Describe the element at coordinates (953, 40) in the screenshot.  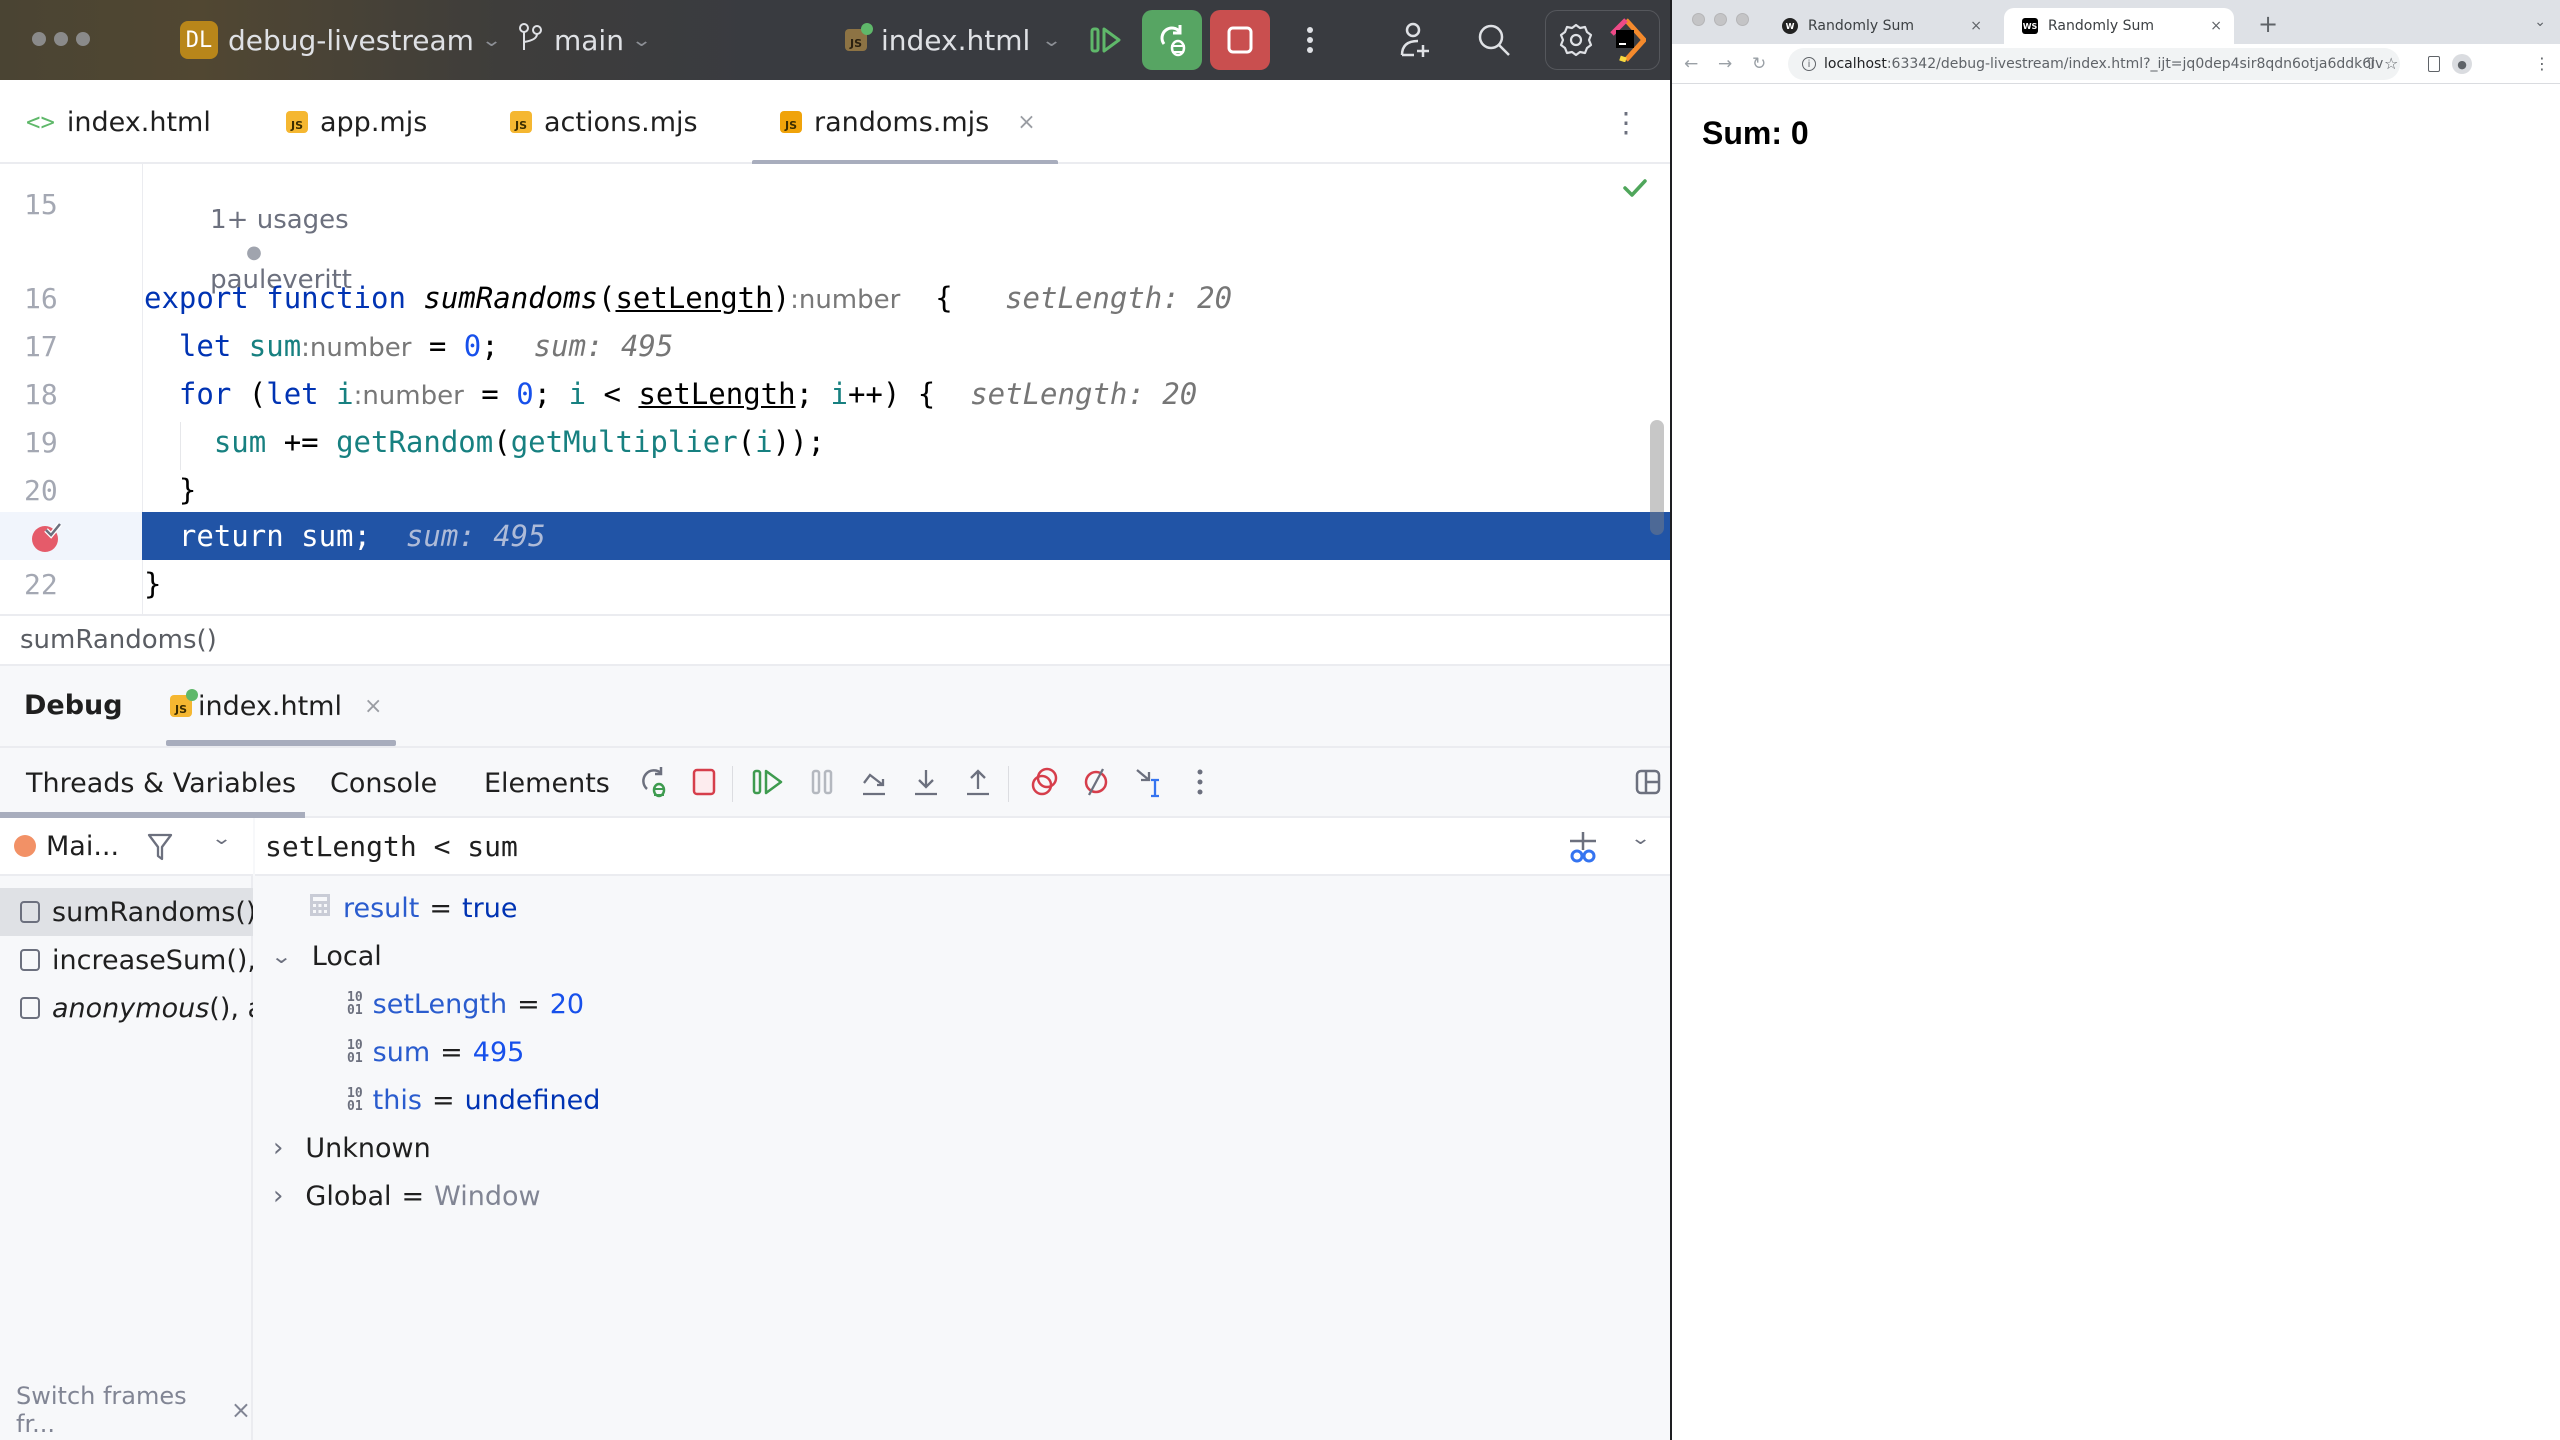
I see `run-configuration-selector: JS index.html ⌄` at that location.